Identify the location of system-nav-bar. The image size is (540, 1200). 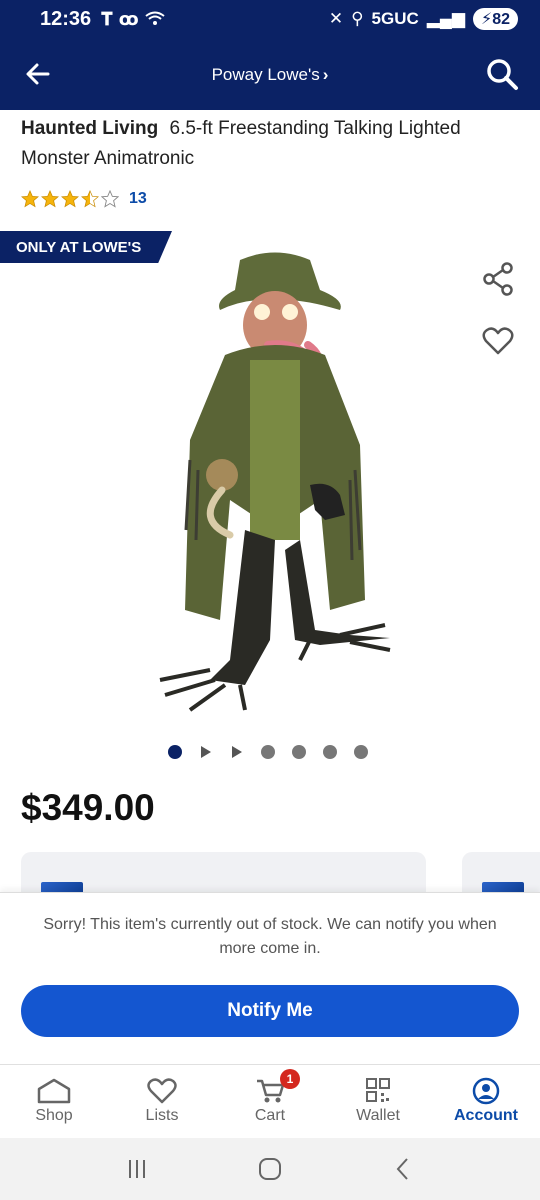
(270, 1169).